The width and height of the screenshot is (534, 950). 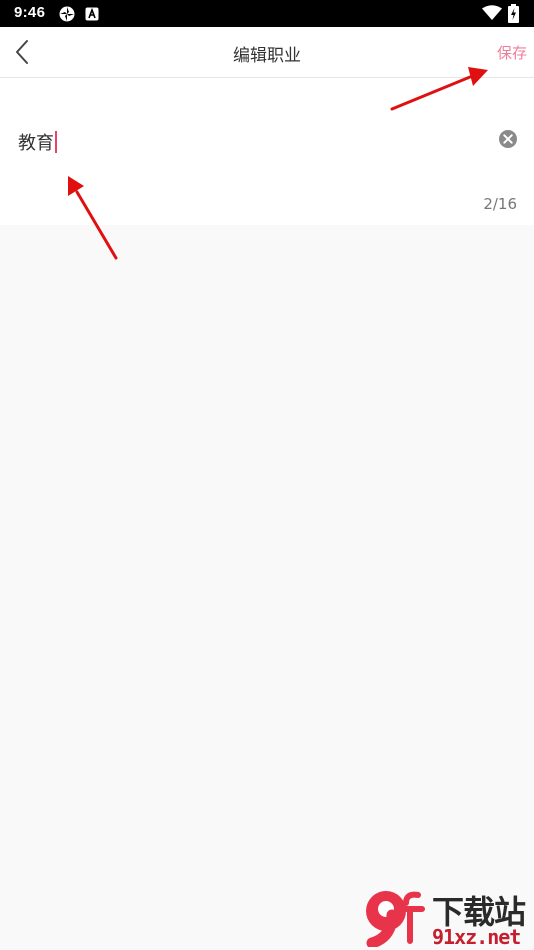 I want to click on app-a-icon, so click(x=92, y=15).